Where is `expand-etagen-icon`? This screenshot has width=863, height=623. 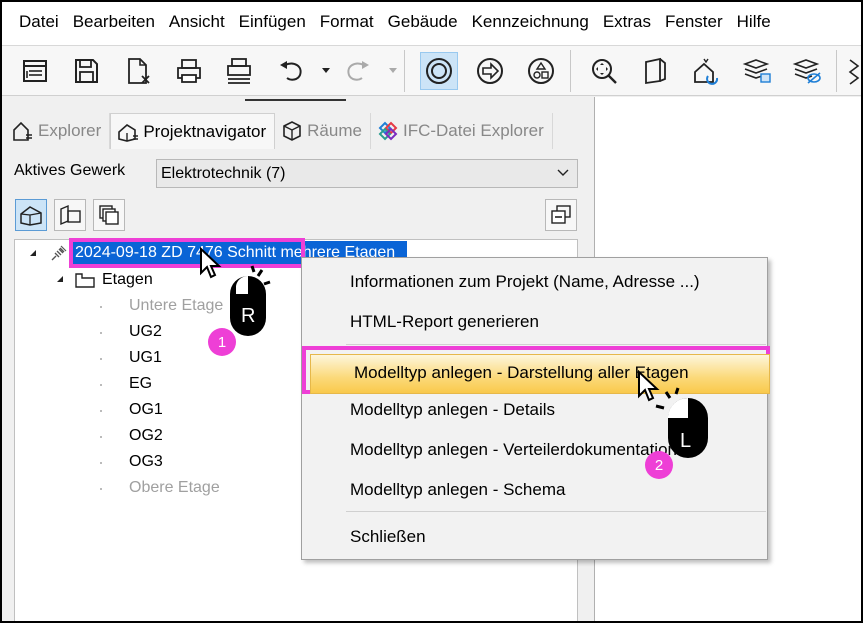 expand-etagen-icon is located at coordinates (60, 279).